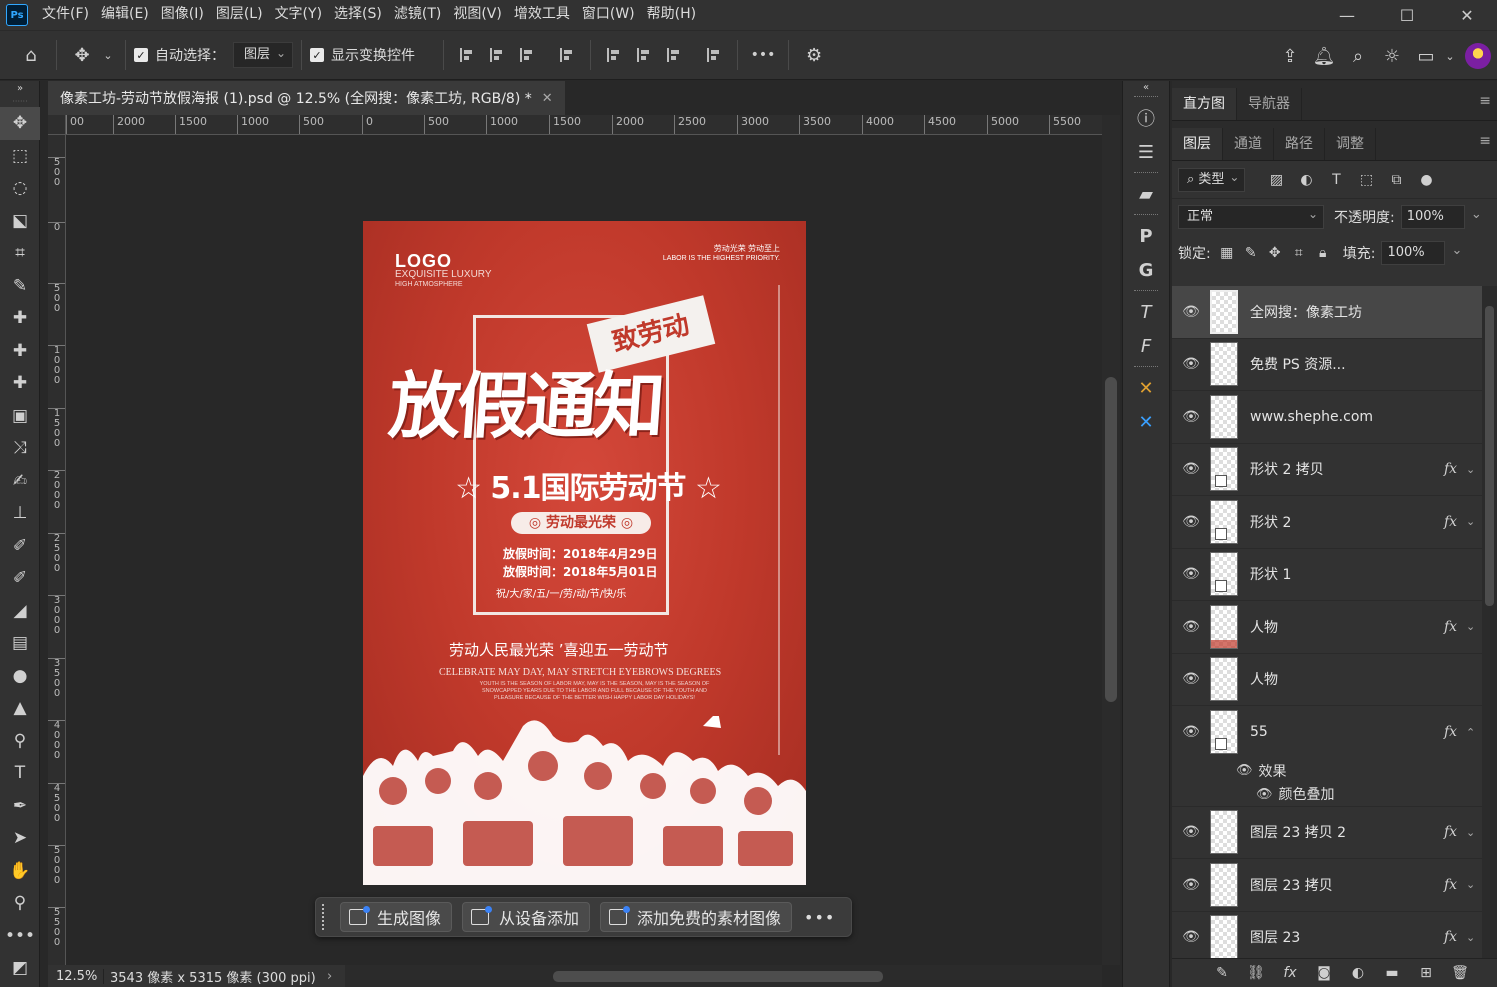 Image resolution: width=1497 pixels, height=987 pixels. Describe the element at coordinates (644, 55) in the screenshot. I see `align-vcenter-icon` at that location.